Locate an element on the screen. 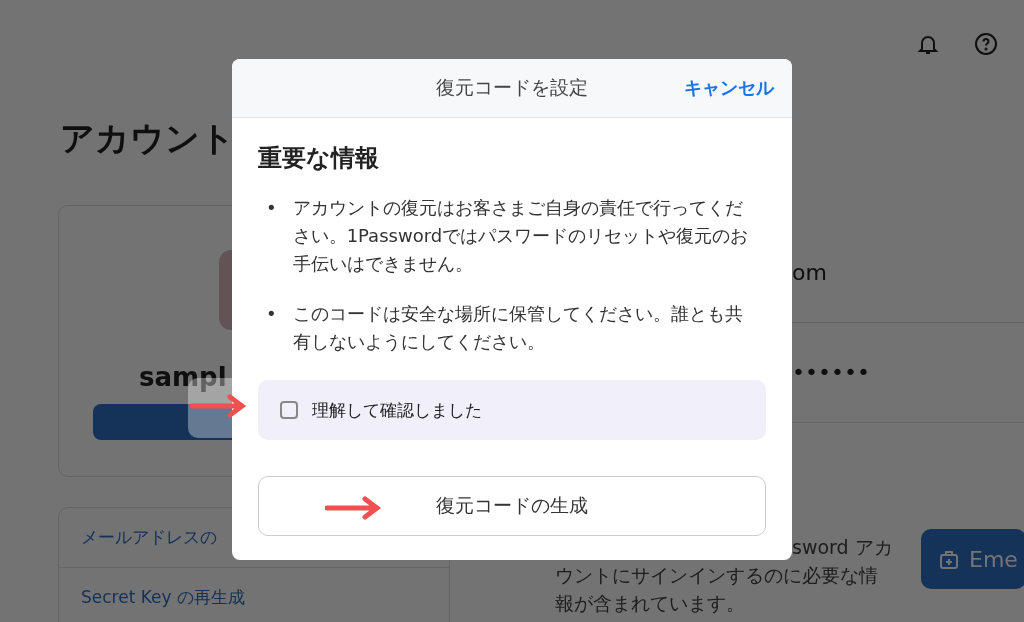  page-title: アカウント is located at coordinates (147, 138).